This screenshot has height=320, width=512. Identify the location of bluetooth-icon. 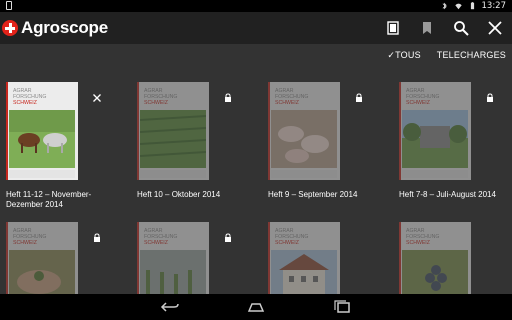
(444, 6).